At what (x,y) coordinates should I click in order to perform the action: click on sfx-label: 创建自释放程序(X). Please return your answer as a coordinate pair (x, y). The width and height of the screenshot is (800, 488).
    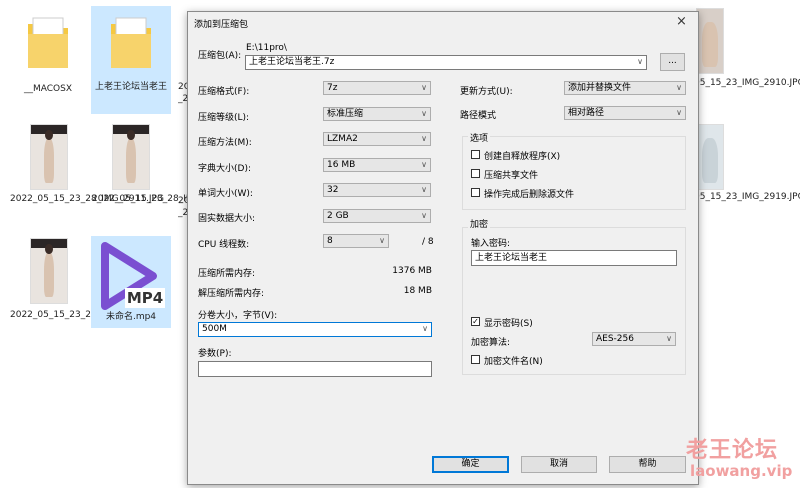
    Looking at the image, I should click on (522, 157).